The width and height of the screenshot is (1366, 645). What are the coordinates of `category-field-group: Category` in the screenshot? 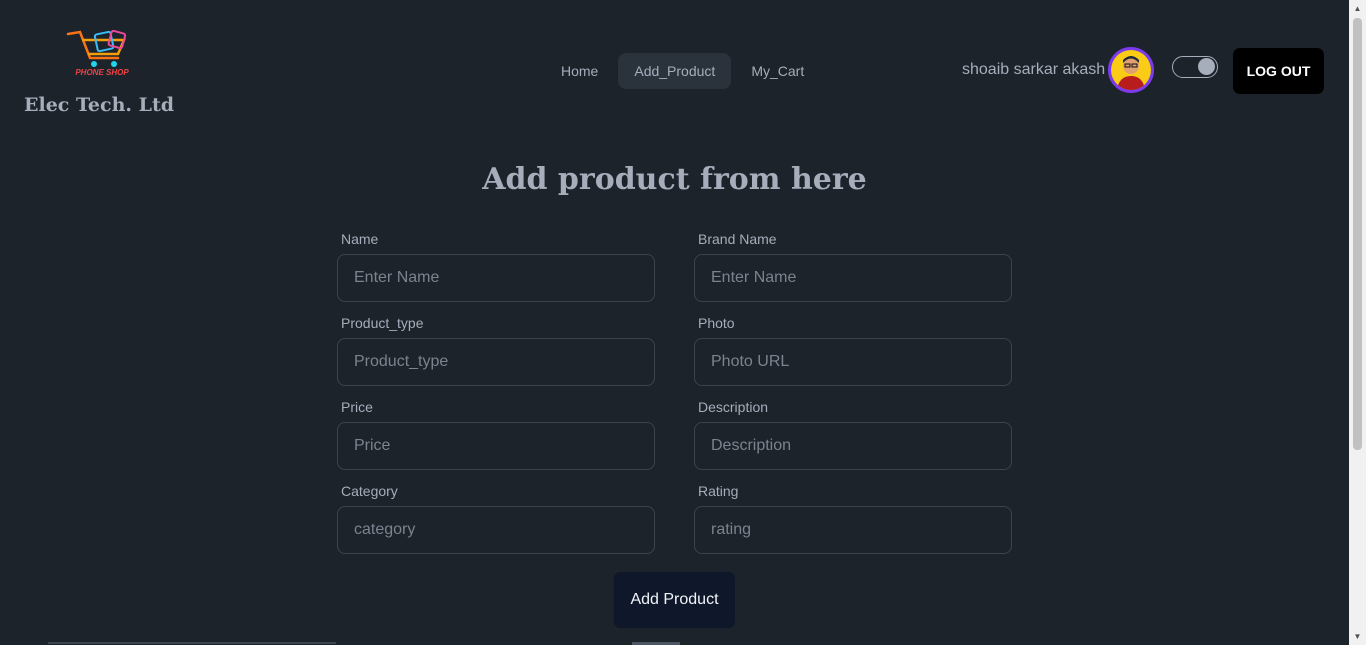 It's located at (496, 518).